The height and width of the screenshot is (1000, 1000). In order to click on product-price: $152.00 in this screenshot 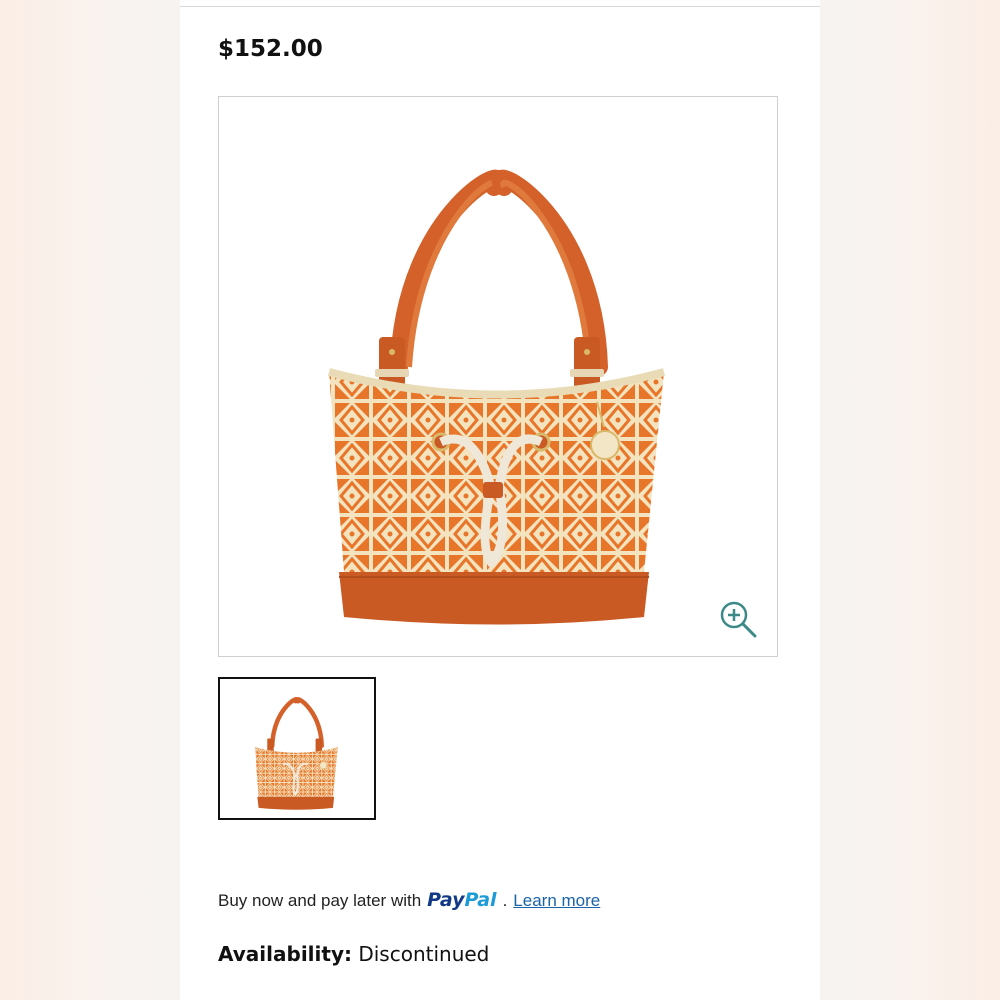, I will do `click(270, 49)`.